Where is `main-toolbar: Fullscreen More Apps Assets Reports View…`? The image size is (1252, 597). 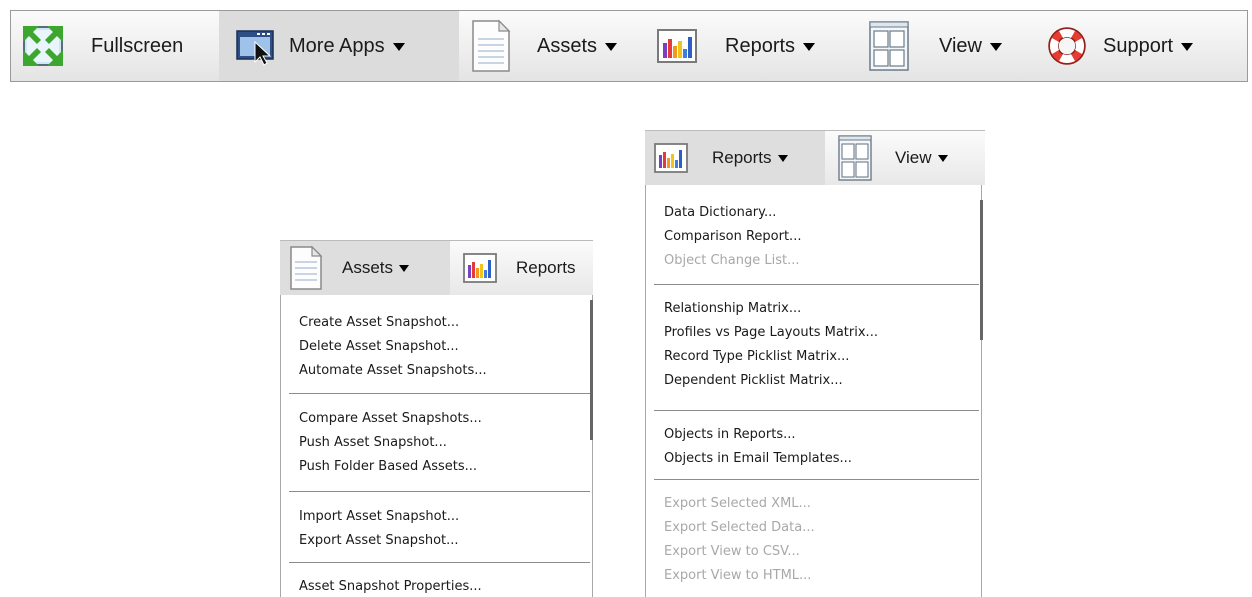 main-toolbar: Fullscreen More Apps Assets Reports View… is located at coordinates (629, 46).